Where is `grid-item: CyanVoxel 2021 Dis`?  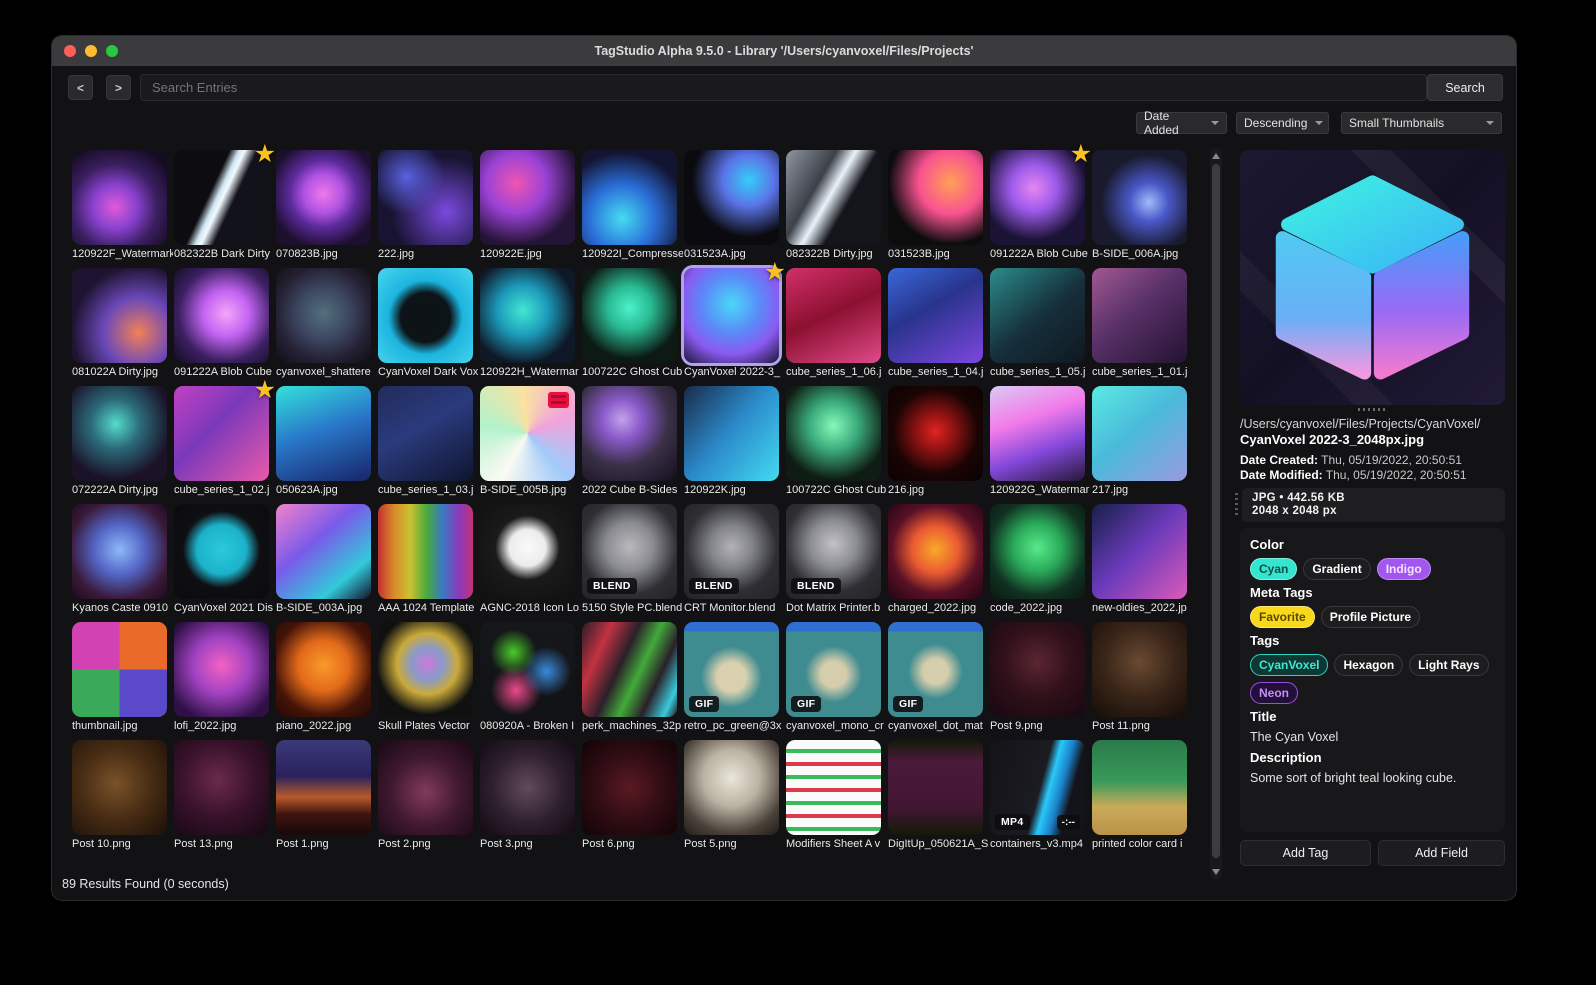 grid-item: CyanVoxel 2021 Dis is located at coordinates (223, 559).